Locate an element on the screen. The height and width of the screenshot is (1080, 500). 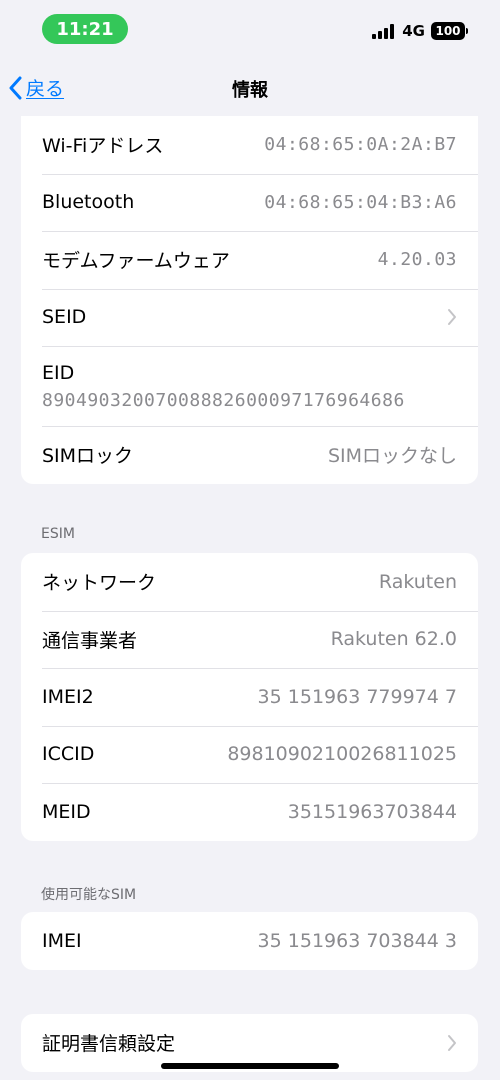
wifi-address-label: Wi-Fiアドレス is located at coordinates (103, 146).